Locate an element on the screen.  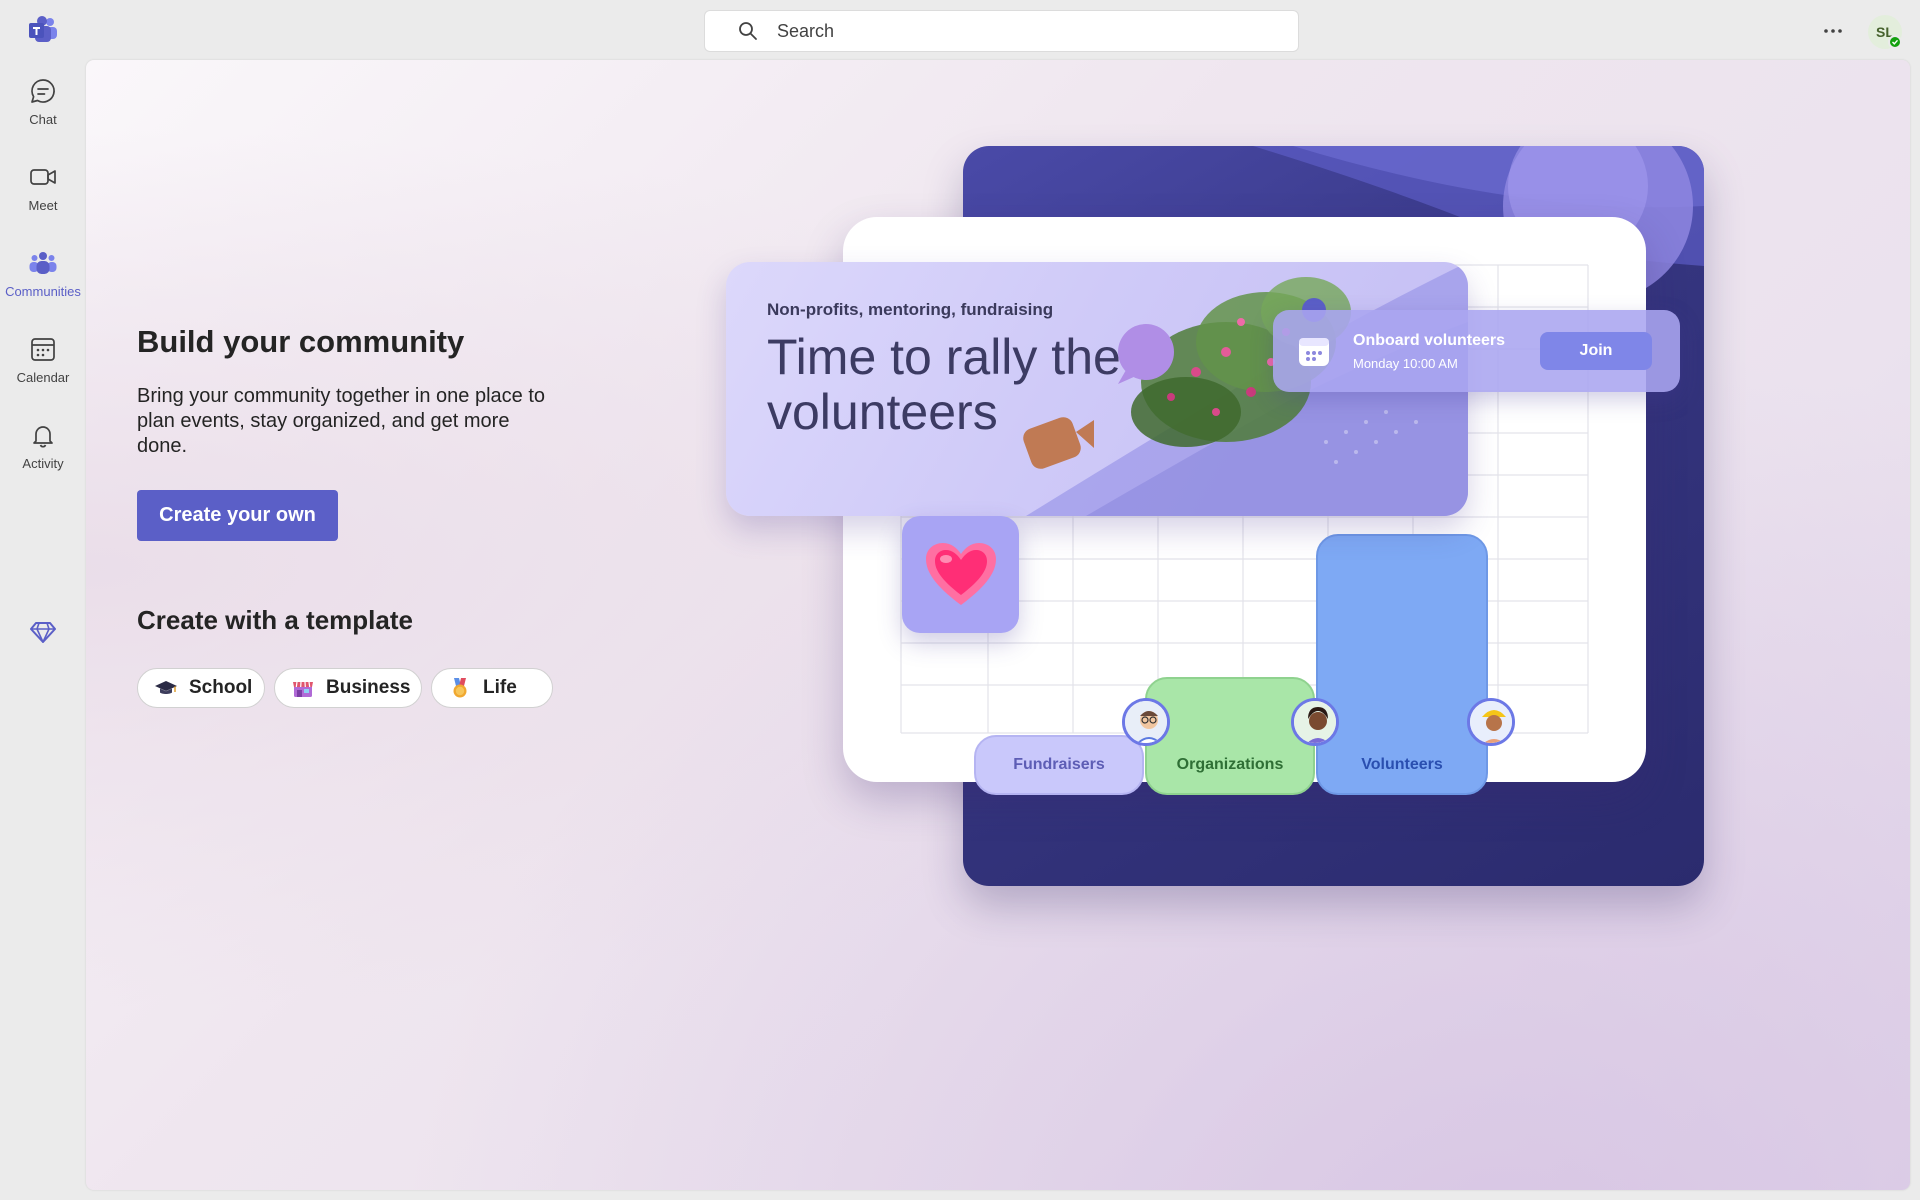
card-subtitle: Non-profits, mentoring, fundraising is located at coordinates (910, 309).